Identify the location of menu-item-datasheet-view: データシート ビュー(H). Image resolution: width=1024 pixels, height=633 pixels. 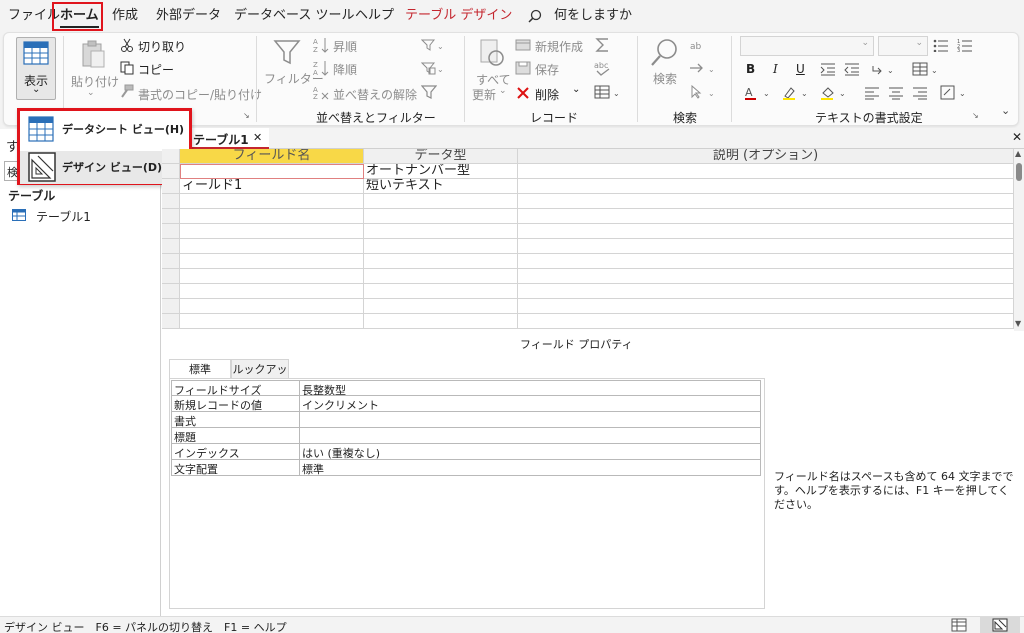
(104, 129).